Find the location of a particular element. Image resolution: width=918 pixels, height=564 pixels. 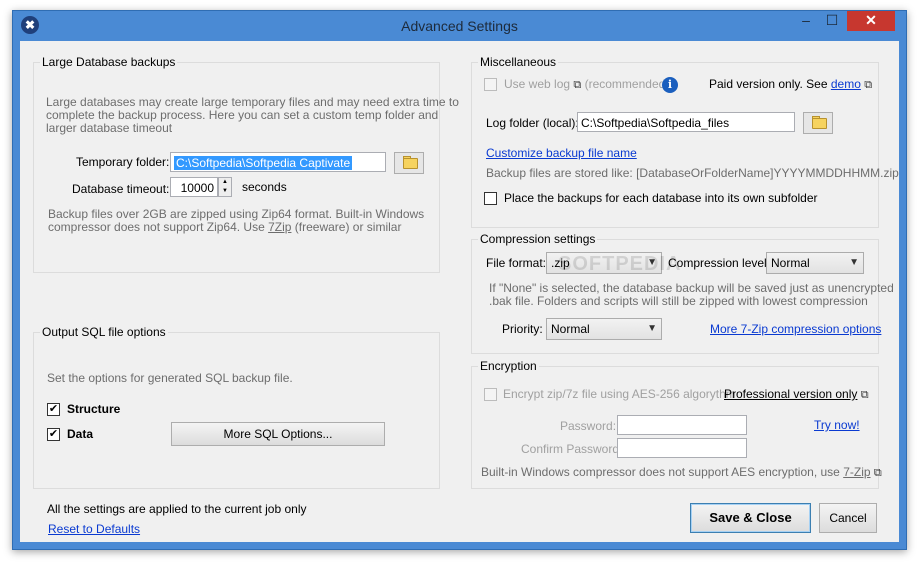

close-icon: ✕ is located at coordinates (871, 20).